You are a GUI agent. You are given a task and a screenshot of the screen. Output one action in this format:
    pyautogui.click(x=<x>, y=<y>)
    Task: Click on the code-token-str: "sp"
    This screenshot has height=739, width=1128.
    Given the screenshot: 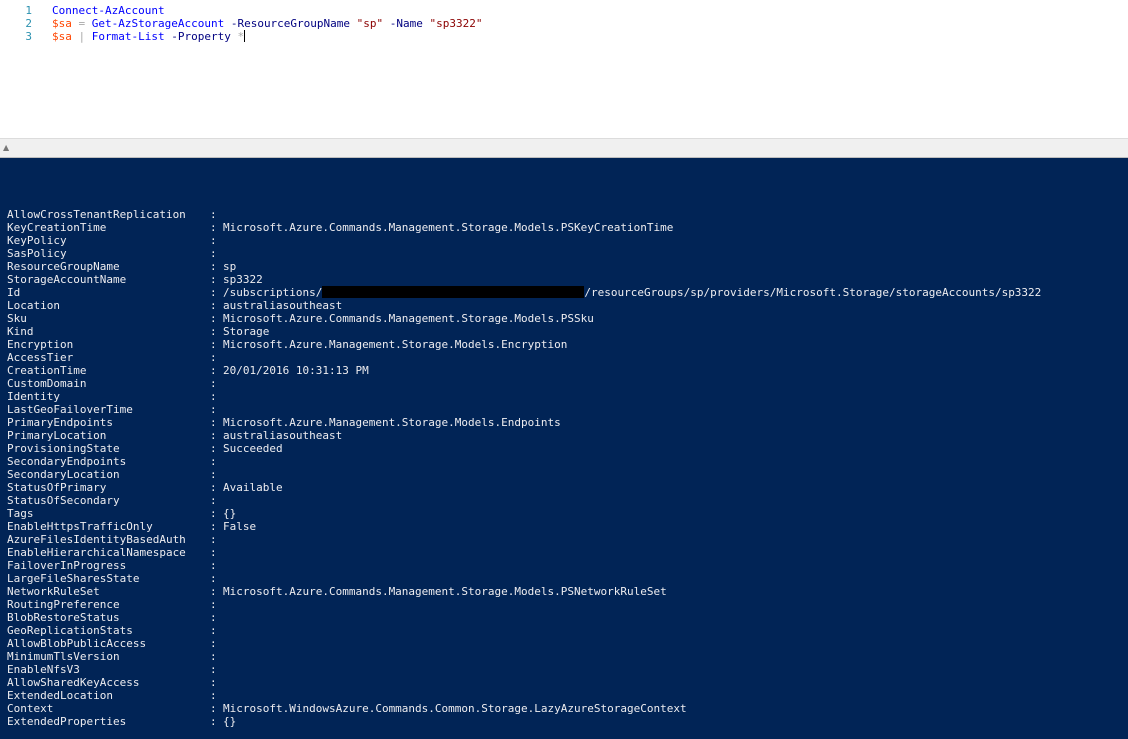 What is the action you would take?
    pyautogui.click(x=370, y=23)
    